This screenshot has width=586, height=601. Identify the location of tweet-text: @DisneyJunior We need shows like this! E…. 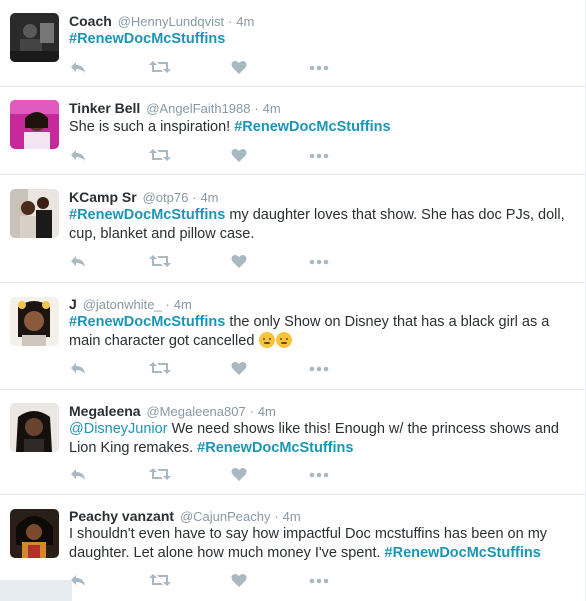
(319, 438).